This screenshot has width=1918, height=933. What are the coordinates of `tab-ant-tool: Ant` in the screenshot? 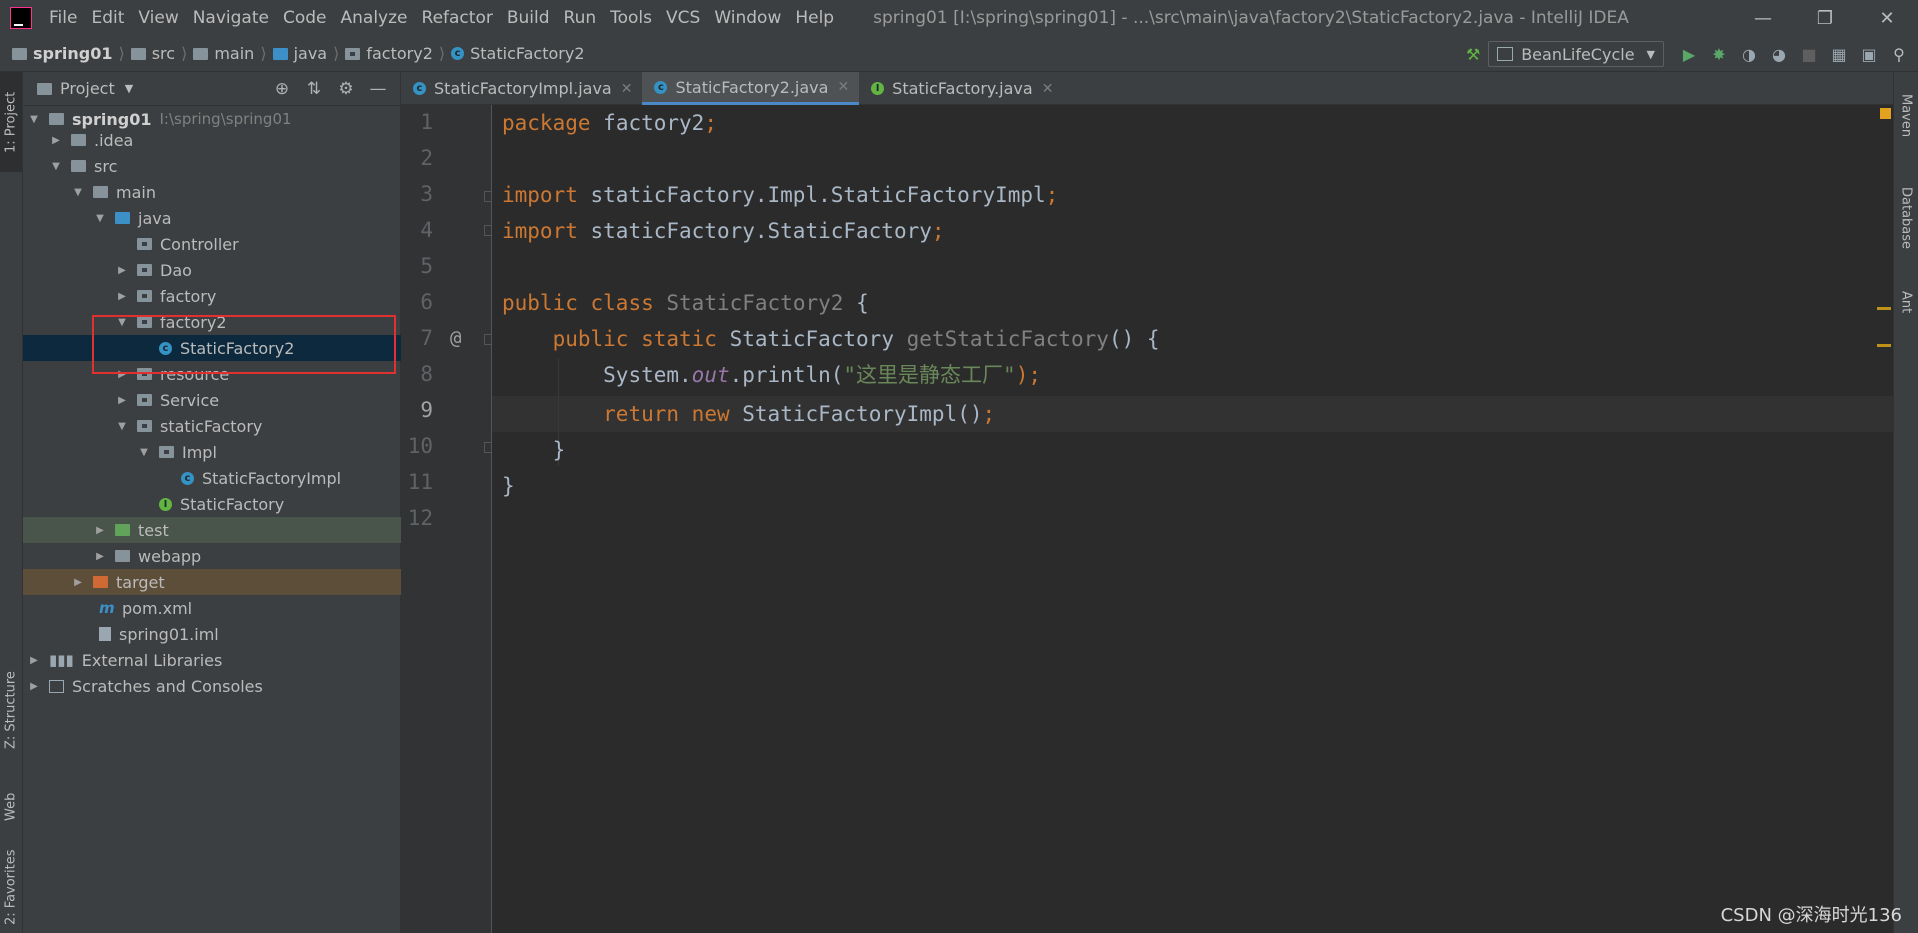 It's located at (1906, 302).